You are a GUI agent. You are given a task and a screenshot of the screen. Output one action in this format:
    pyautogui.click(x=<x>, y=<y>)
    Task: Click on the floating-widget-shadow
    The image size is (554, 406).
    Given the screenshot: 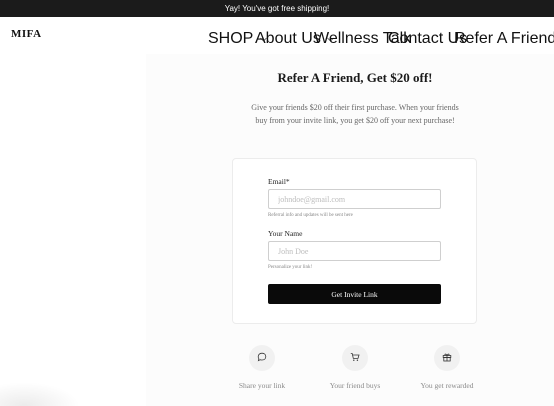 What is the action you would take?
    pyautogui.click(x=40, y=394)
    